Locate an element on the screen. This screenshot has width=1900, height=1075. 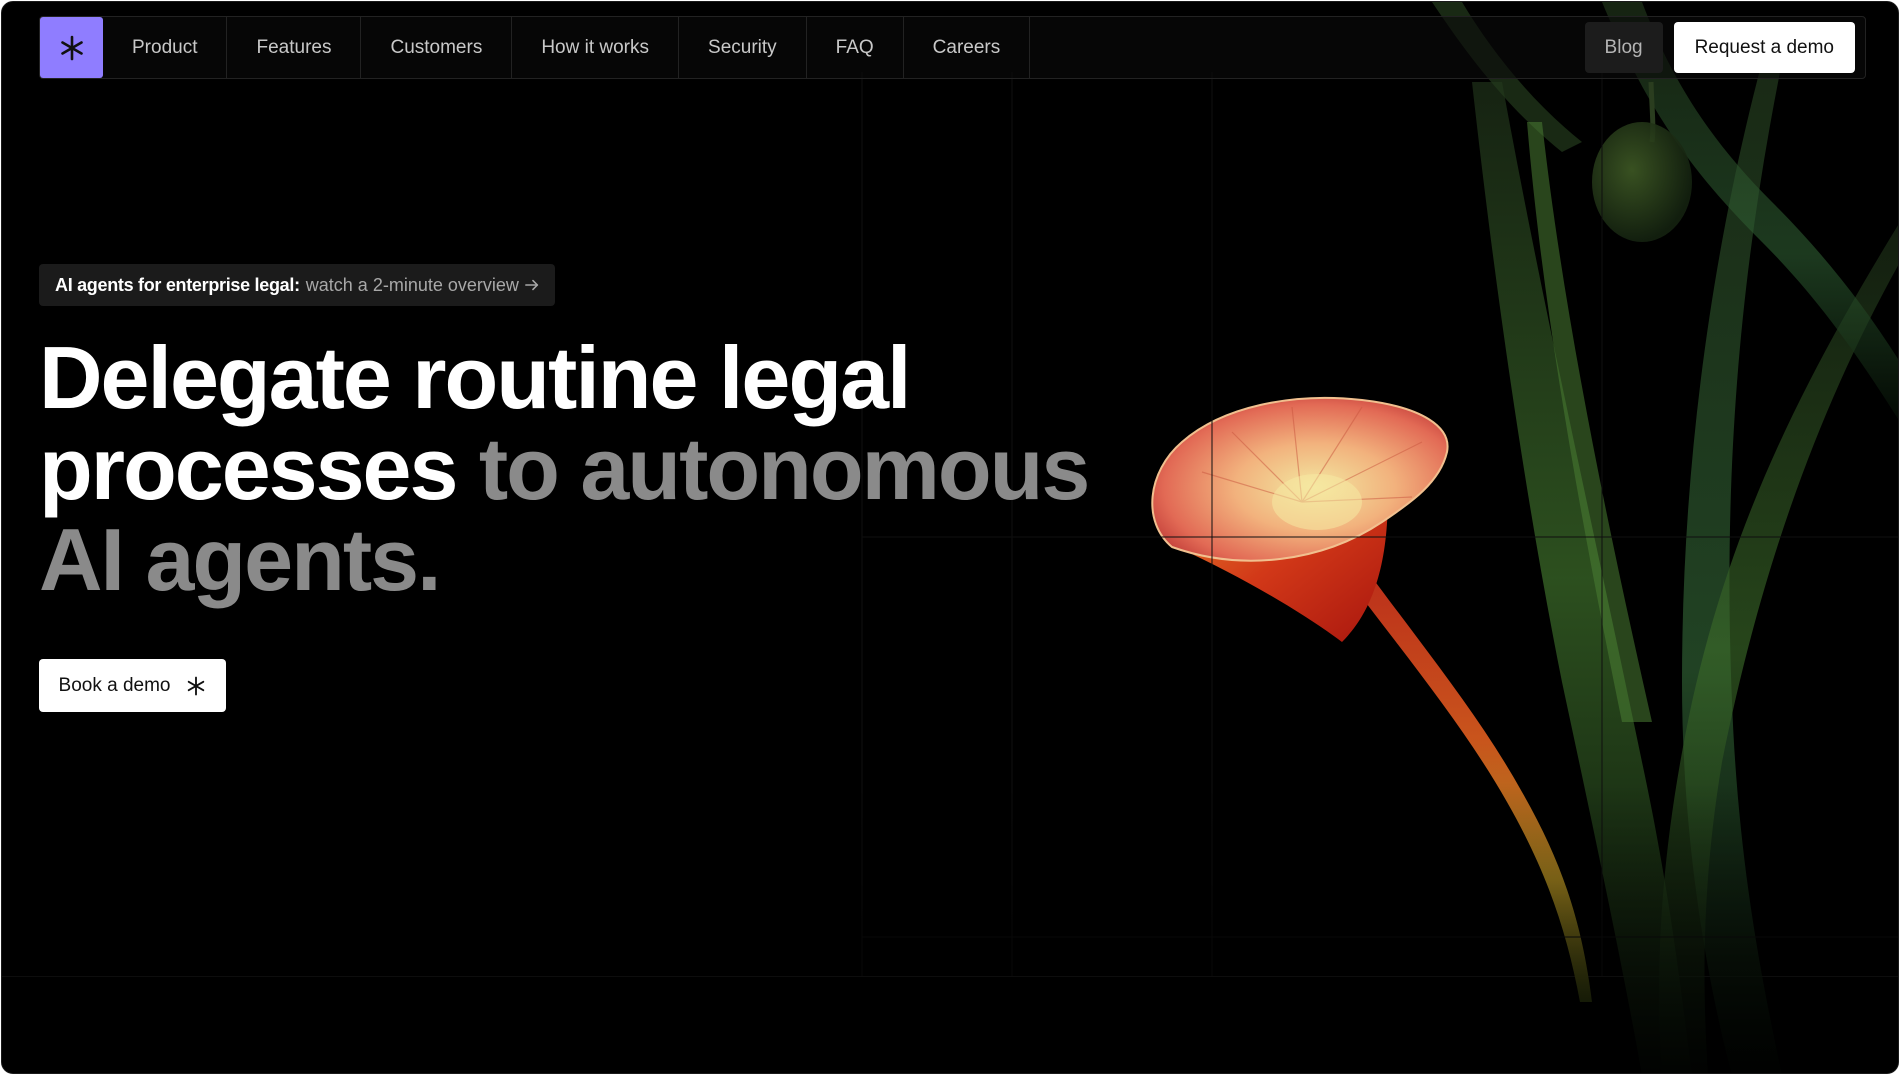
nav-item-security: Security is located at coordinates (743, 47).